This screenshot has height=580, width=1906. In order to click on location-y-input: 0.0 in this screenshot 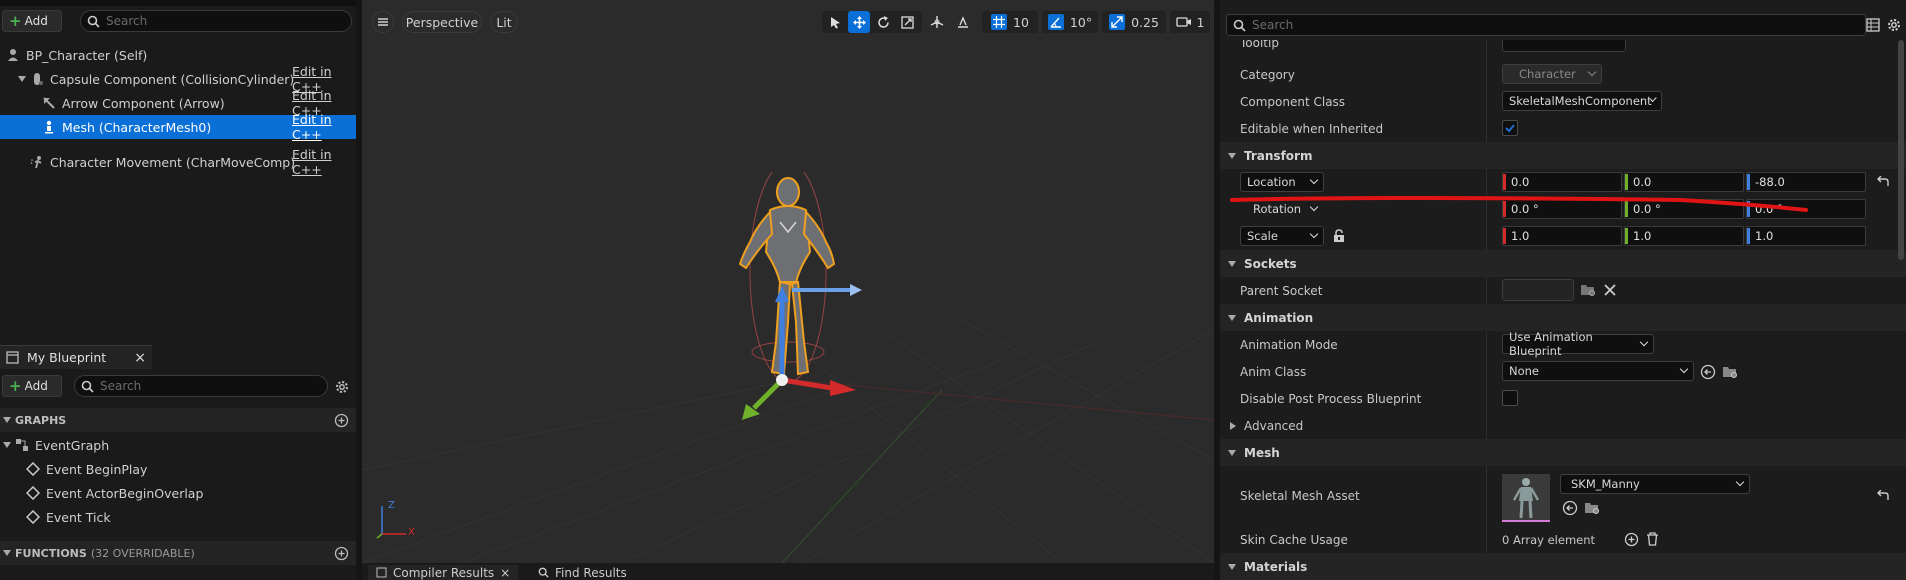, I will do `click(1684, 182)`.